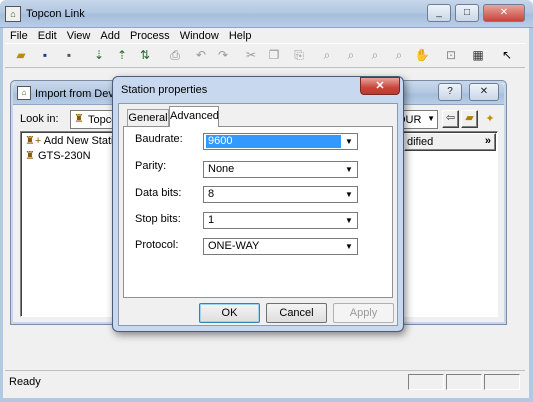 The image size is (533, 402). Describe the element at coordinates (507, 55) in the screenshot. I see `help-pointer-icon: ↖` at that location.